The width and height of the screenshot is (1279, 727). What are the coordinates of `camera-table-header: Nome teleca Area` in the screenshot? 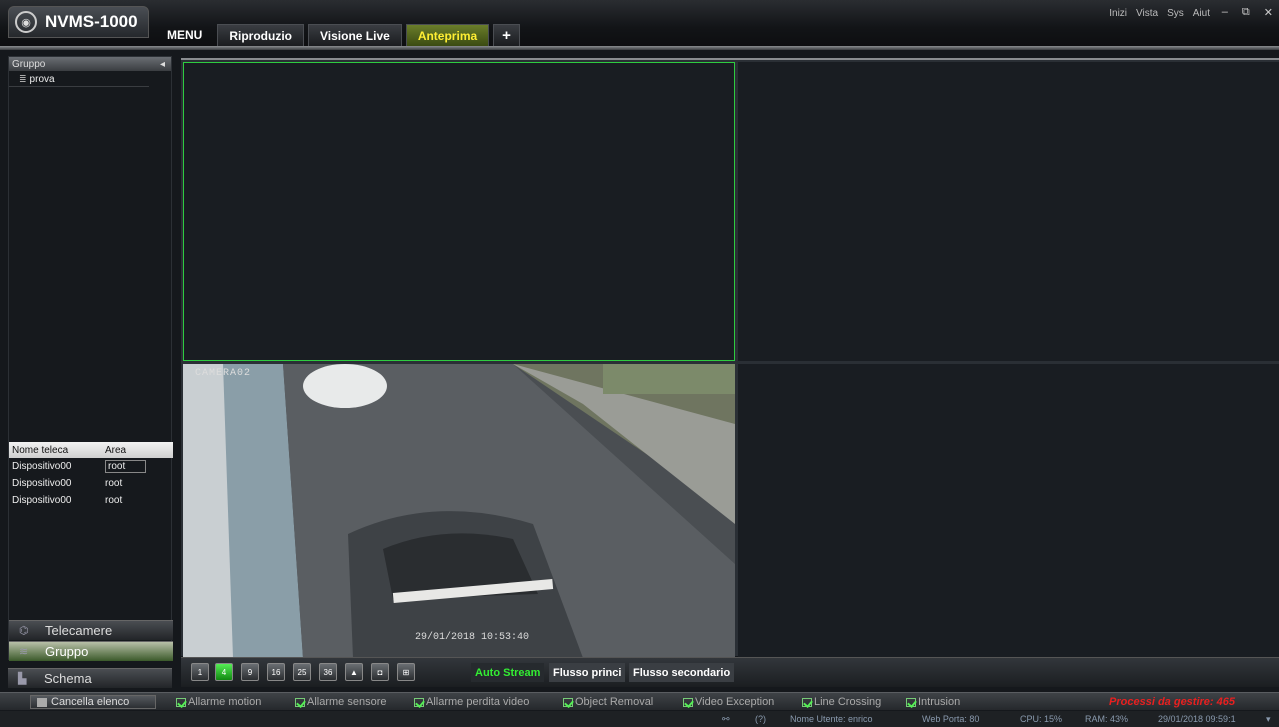 It's located at (91, 450).